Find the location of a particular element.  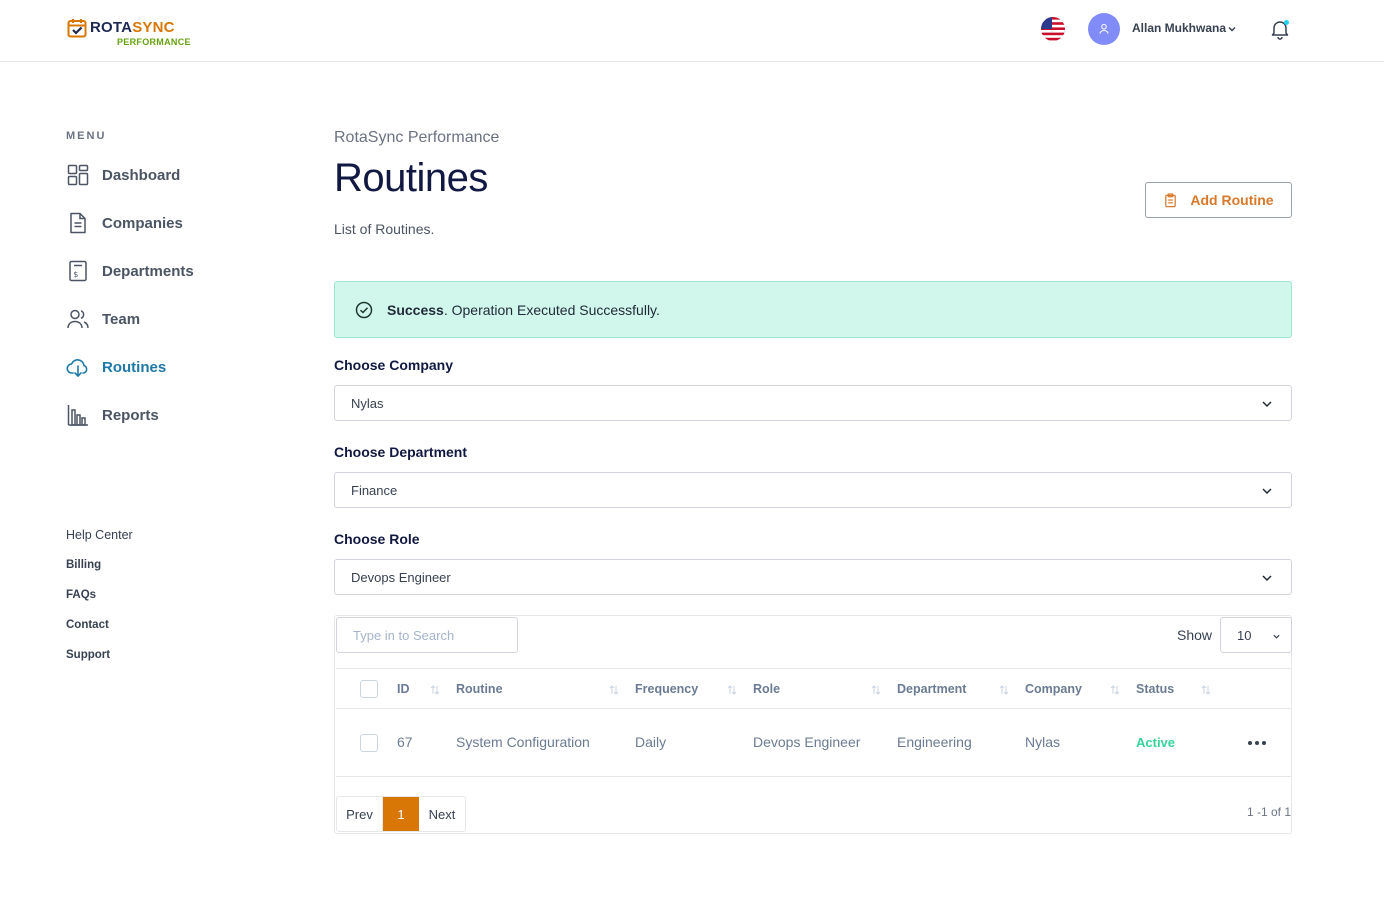

cell-company: Nylas is located at coordinates (1043, 742).